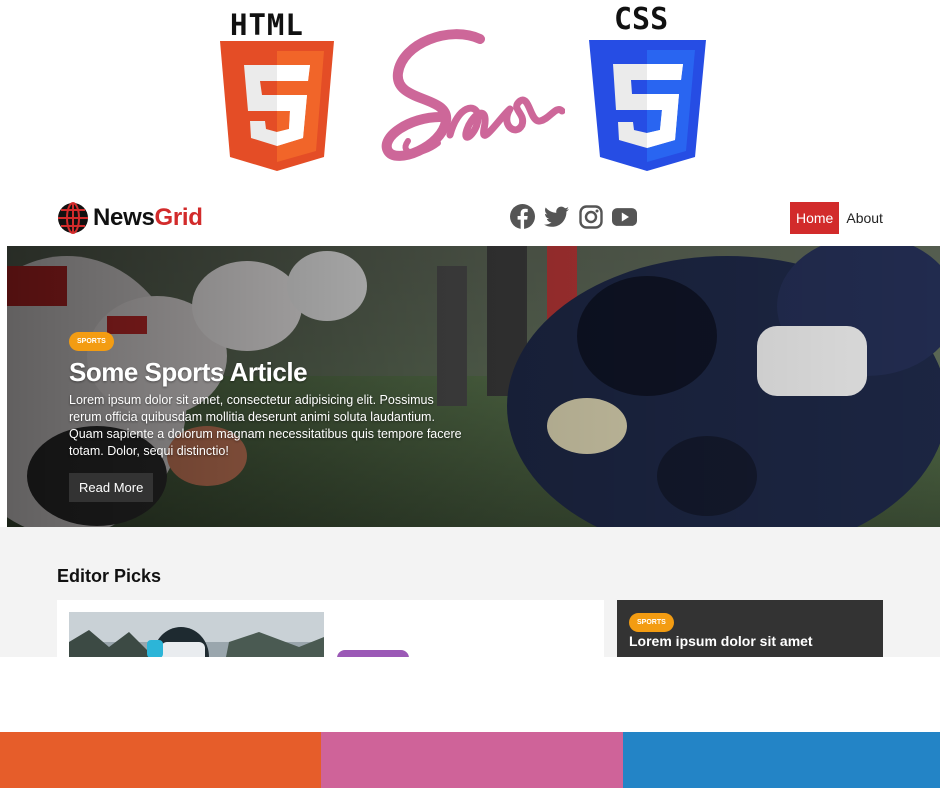 This screenshot has width=940, height=788. What do you see at coordinates (373, 653) in the screenshot?
I see `category-badge` at bounding box center [373, 653].